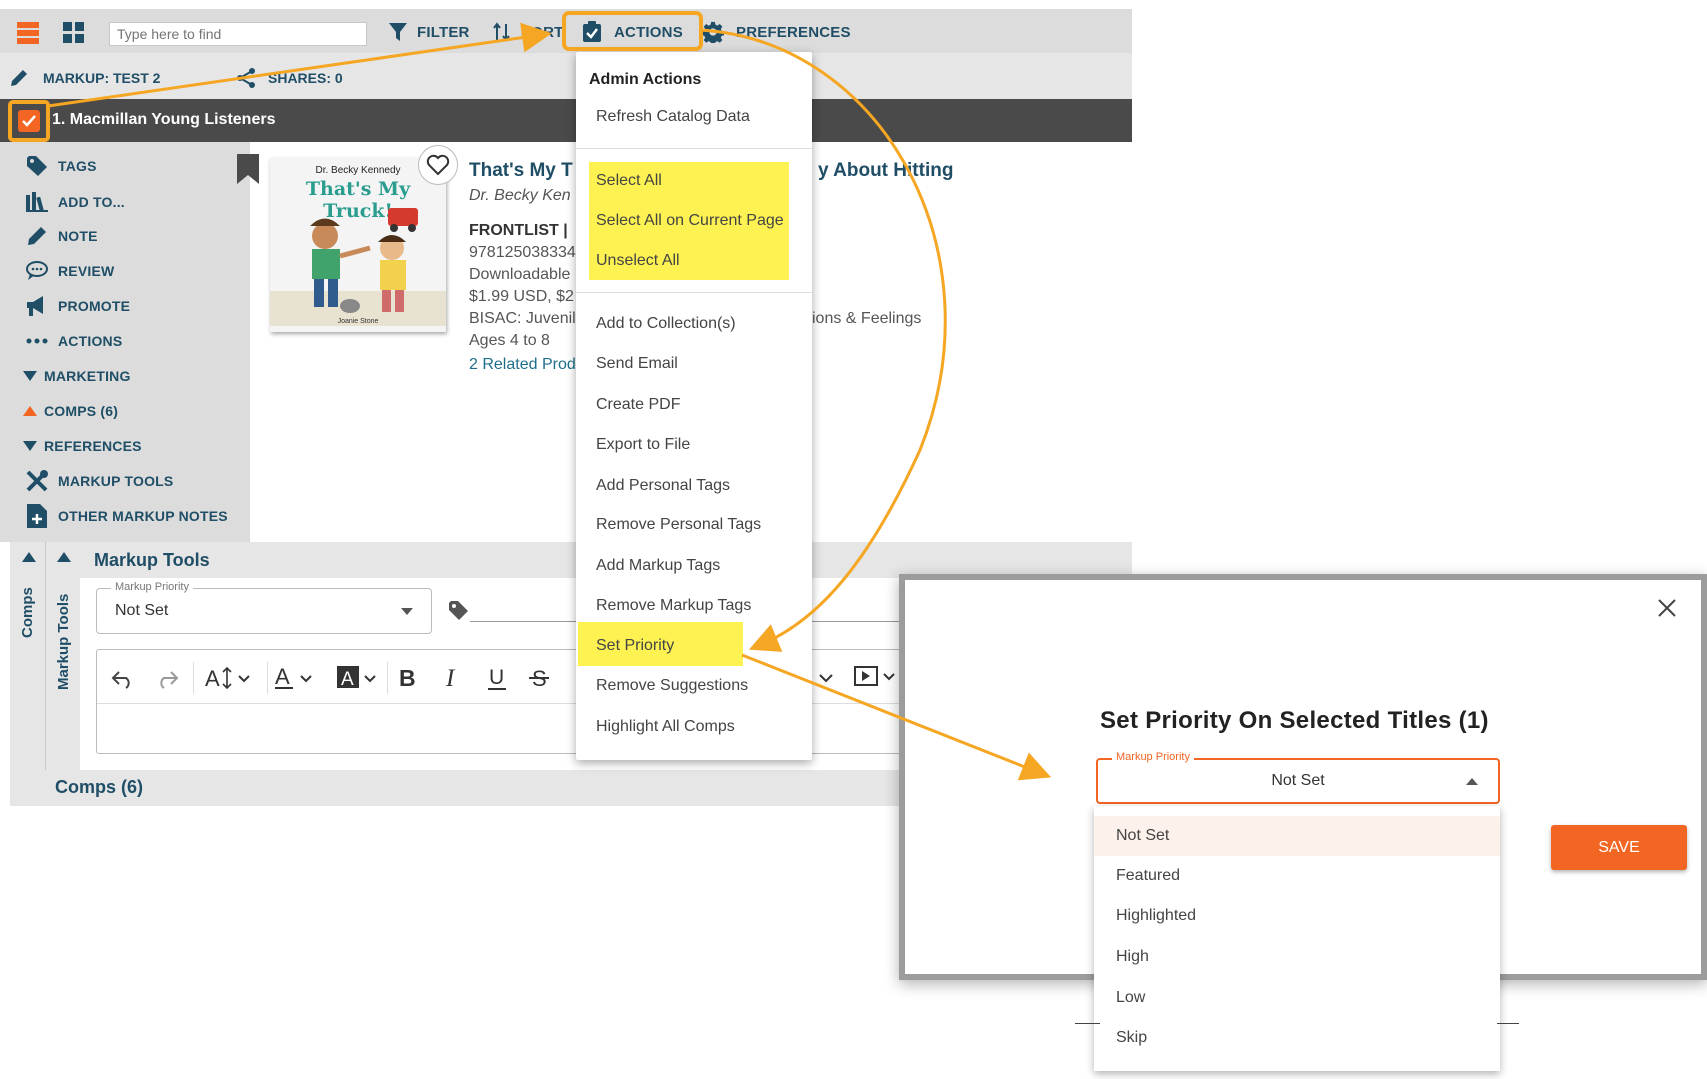 The width and height of the screenshot is (1707, 1079). I want to click on sidebar-item-label: NOTE, so click(78, 236).